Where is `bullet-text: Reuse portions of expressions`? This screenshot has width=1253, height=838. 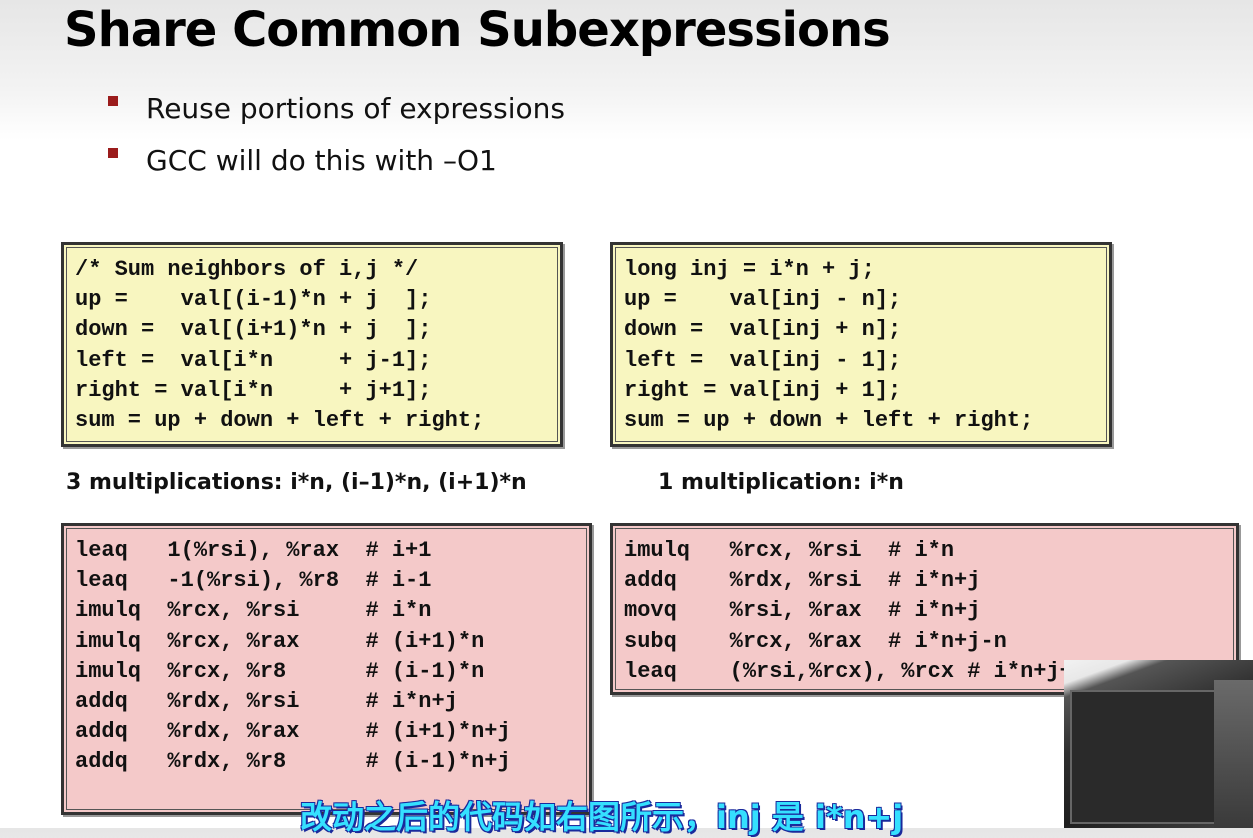 bullet-text: Reuse portions of expressions is located at coordinates (355, 108).